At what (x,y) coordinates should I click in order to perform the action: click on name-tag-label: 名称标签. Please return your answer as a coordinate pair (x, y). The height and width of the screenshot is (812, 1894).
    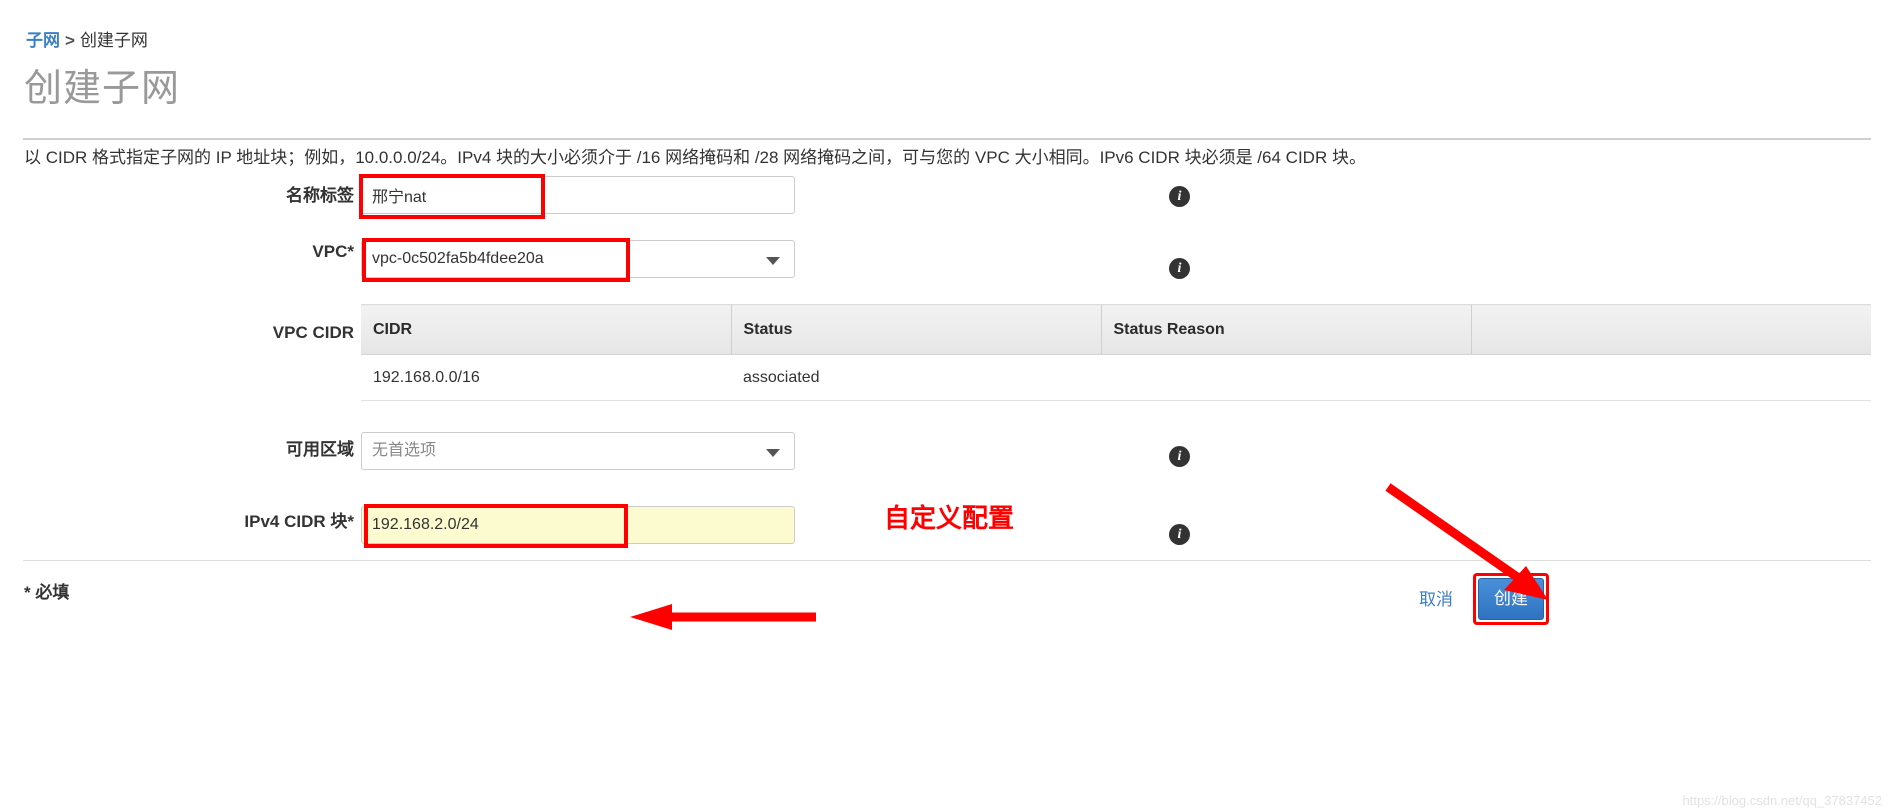
    Looking at the image, I should click on (320, 195).